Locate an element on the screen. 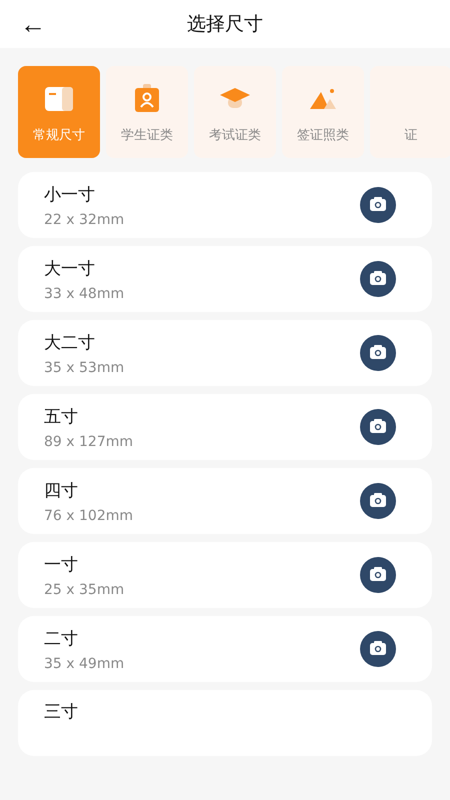  size-card: 四寸 76 x 102mm is located at coordinates (225, 501).